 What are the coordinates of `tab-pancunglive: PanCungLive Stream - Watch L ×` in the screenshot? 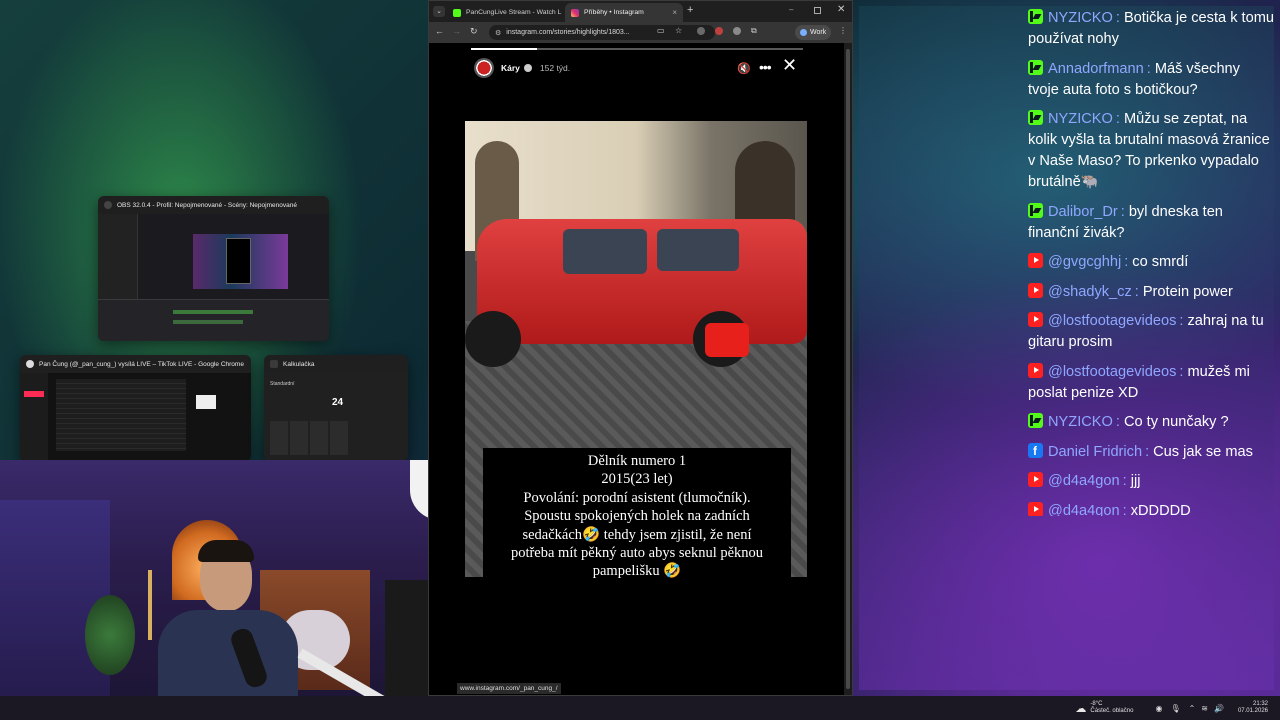 It's located at (506, 12).